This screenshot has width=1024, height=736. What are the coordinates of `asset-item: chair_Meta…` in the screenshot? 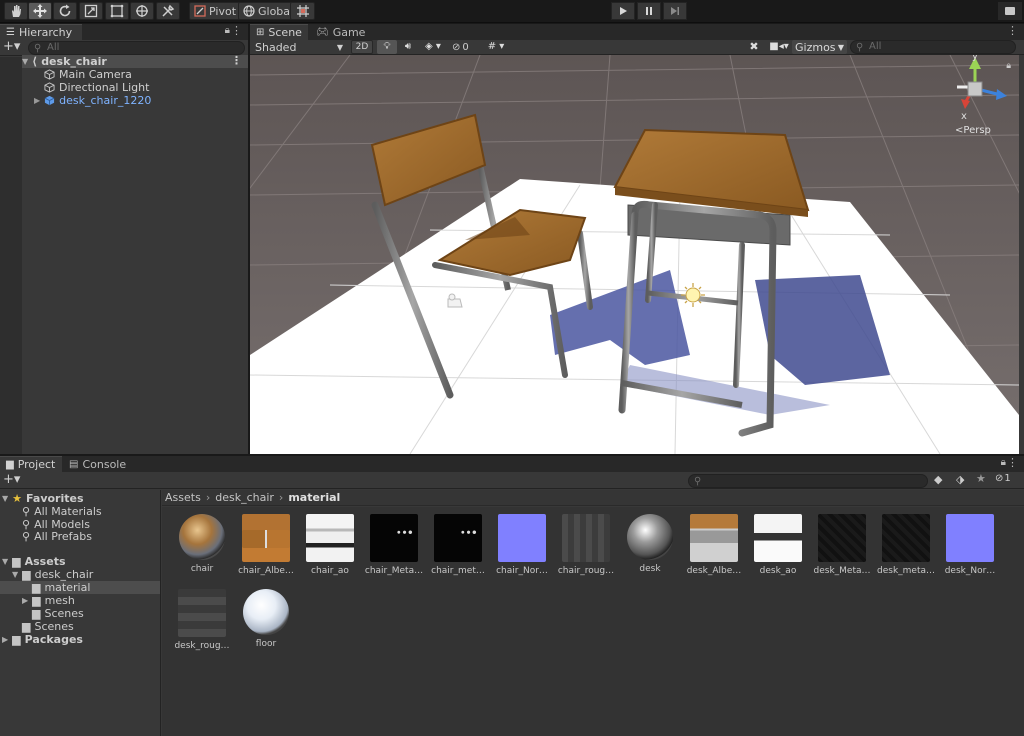 It's located at (394, 545).